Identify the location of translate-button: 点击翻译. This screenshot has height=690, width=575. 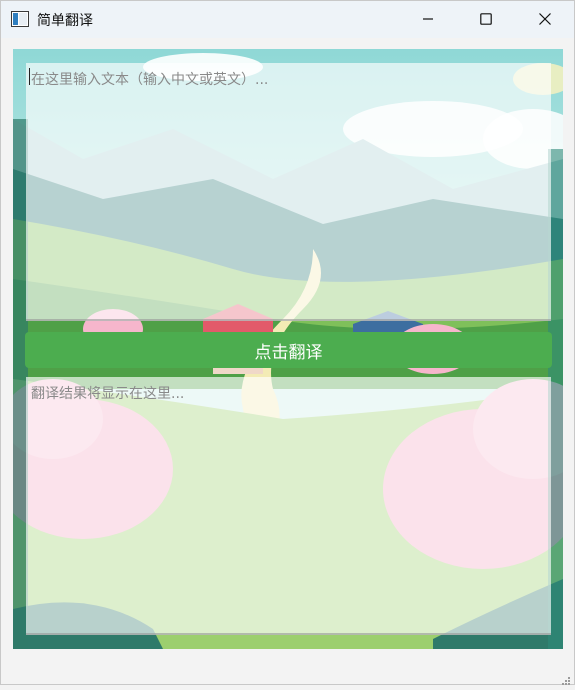
(288, 350).